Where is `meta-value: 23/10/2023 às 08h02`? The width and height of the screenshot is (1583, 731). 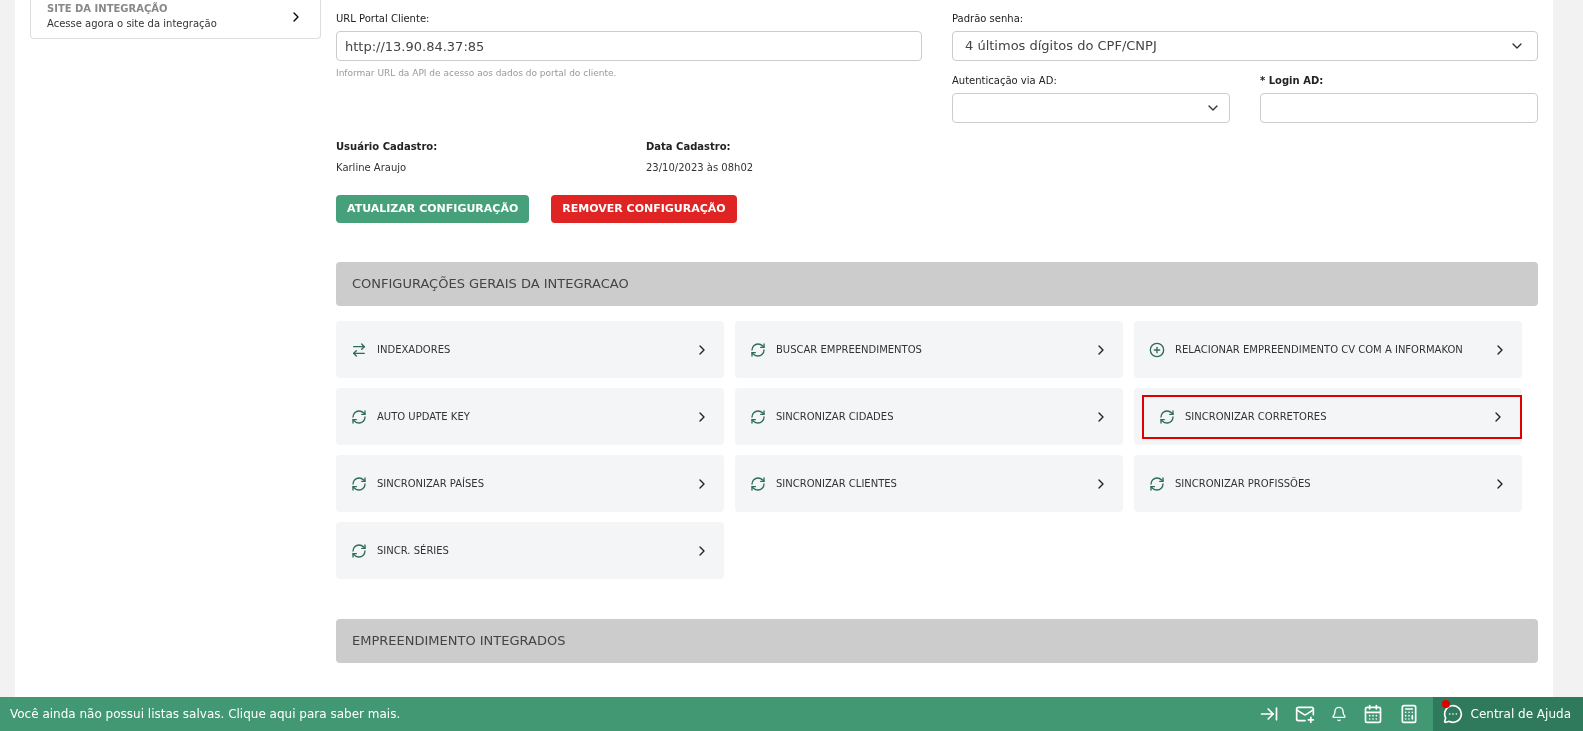 meta-value: 23/10/2023 às 08h02 is located at coordinates (700, 168).